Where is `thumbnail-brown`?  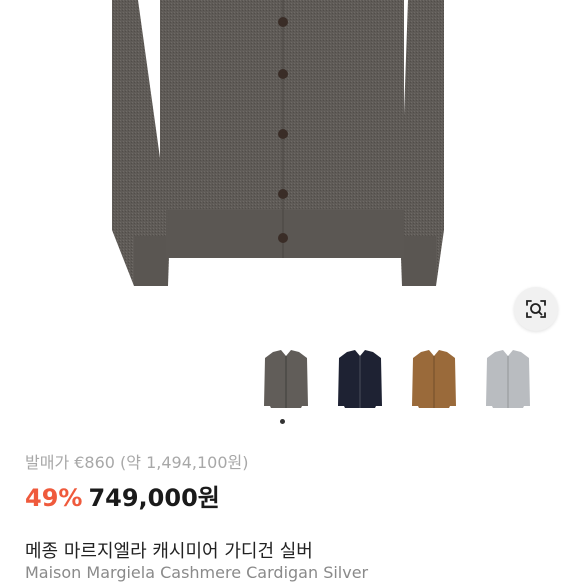 thumbnail-brown is located at coordinates (434, 380).